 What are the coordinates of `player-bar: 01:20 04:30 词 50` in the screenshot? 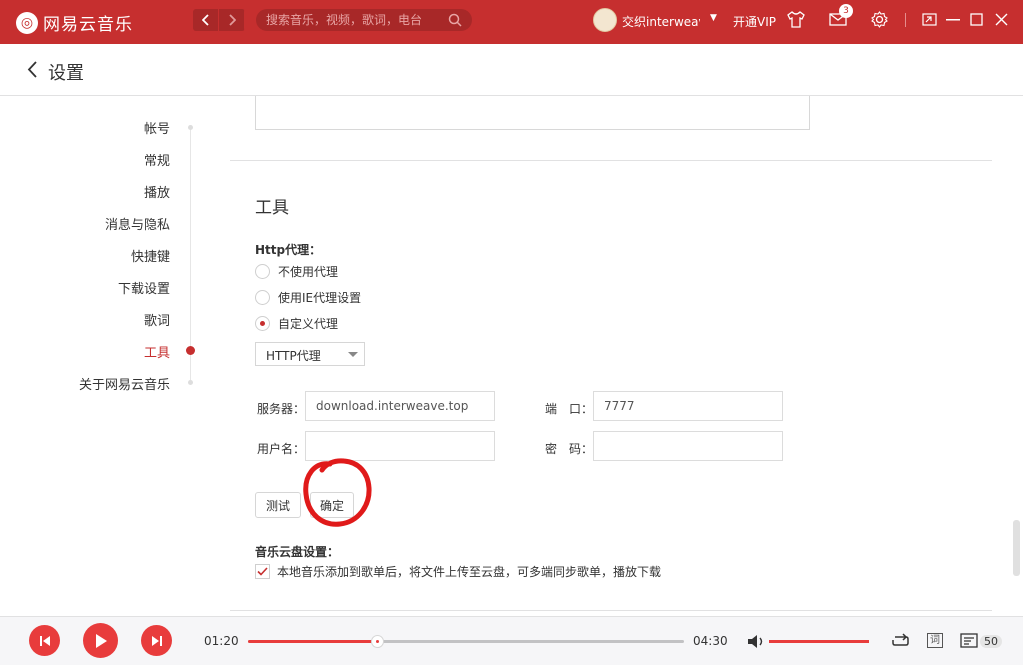 It's located at (511, 640).